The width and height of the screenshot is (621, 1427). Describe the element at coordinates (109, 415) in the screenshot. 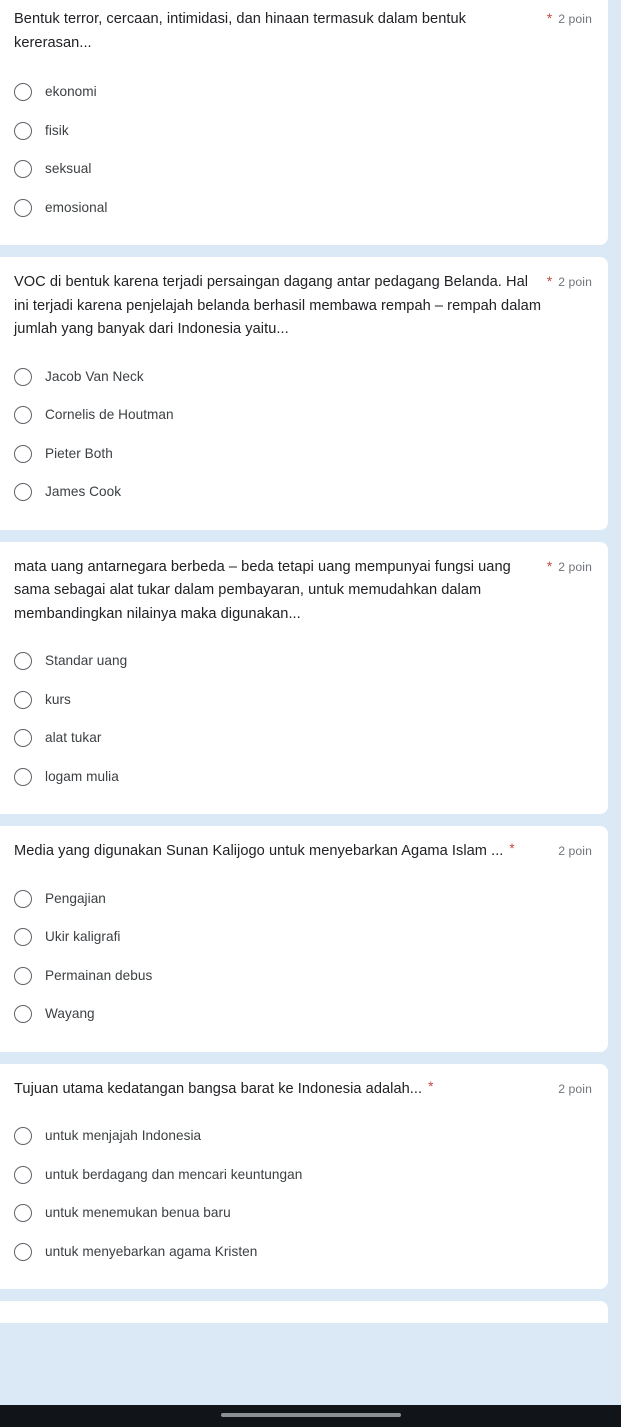

I see `option-label: Cornelis de Houtman` at that location.